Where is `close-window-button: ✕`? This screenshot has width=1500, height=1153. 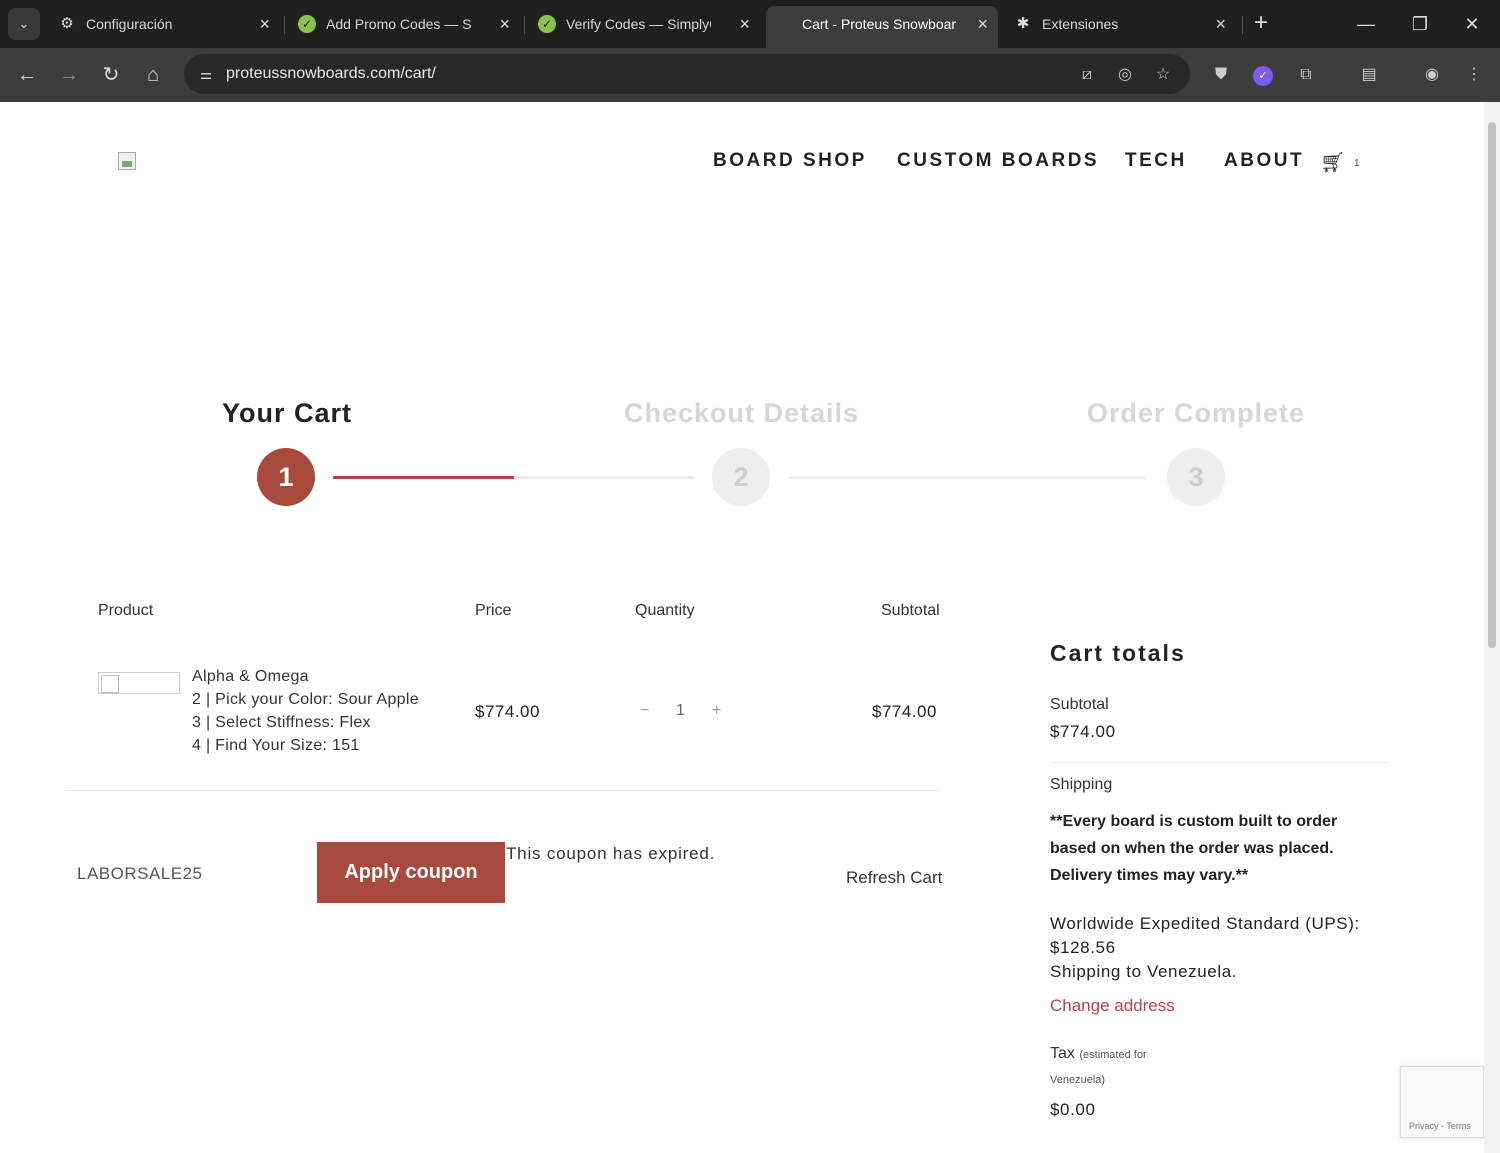 close-window-button: ✕ is located at coordinates (1472, 24).